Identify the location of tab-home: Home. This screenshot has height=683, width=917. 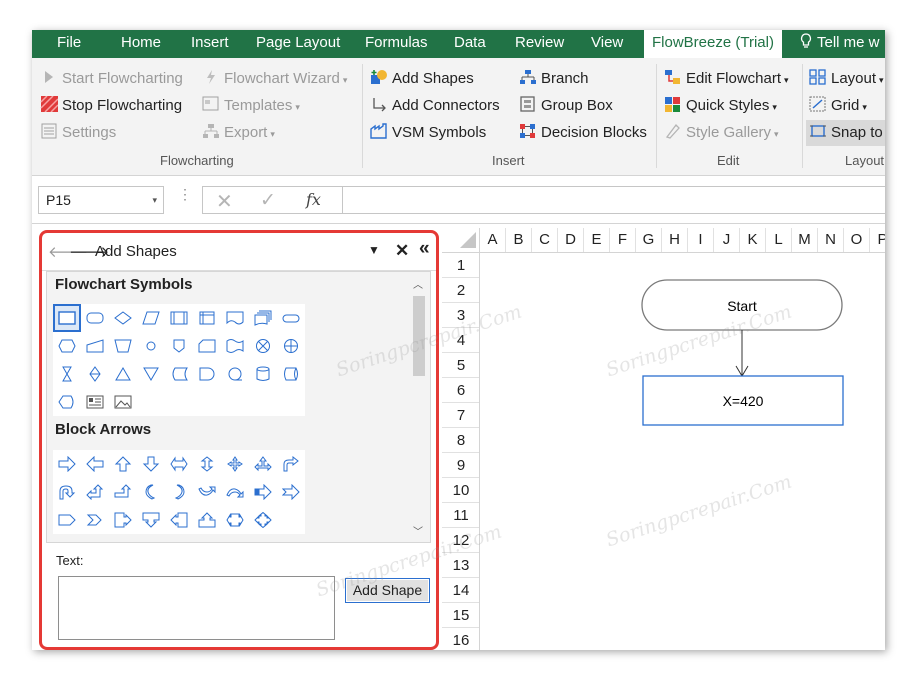
(141, 44).